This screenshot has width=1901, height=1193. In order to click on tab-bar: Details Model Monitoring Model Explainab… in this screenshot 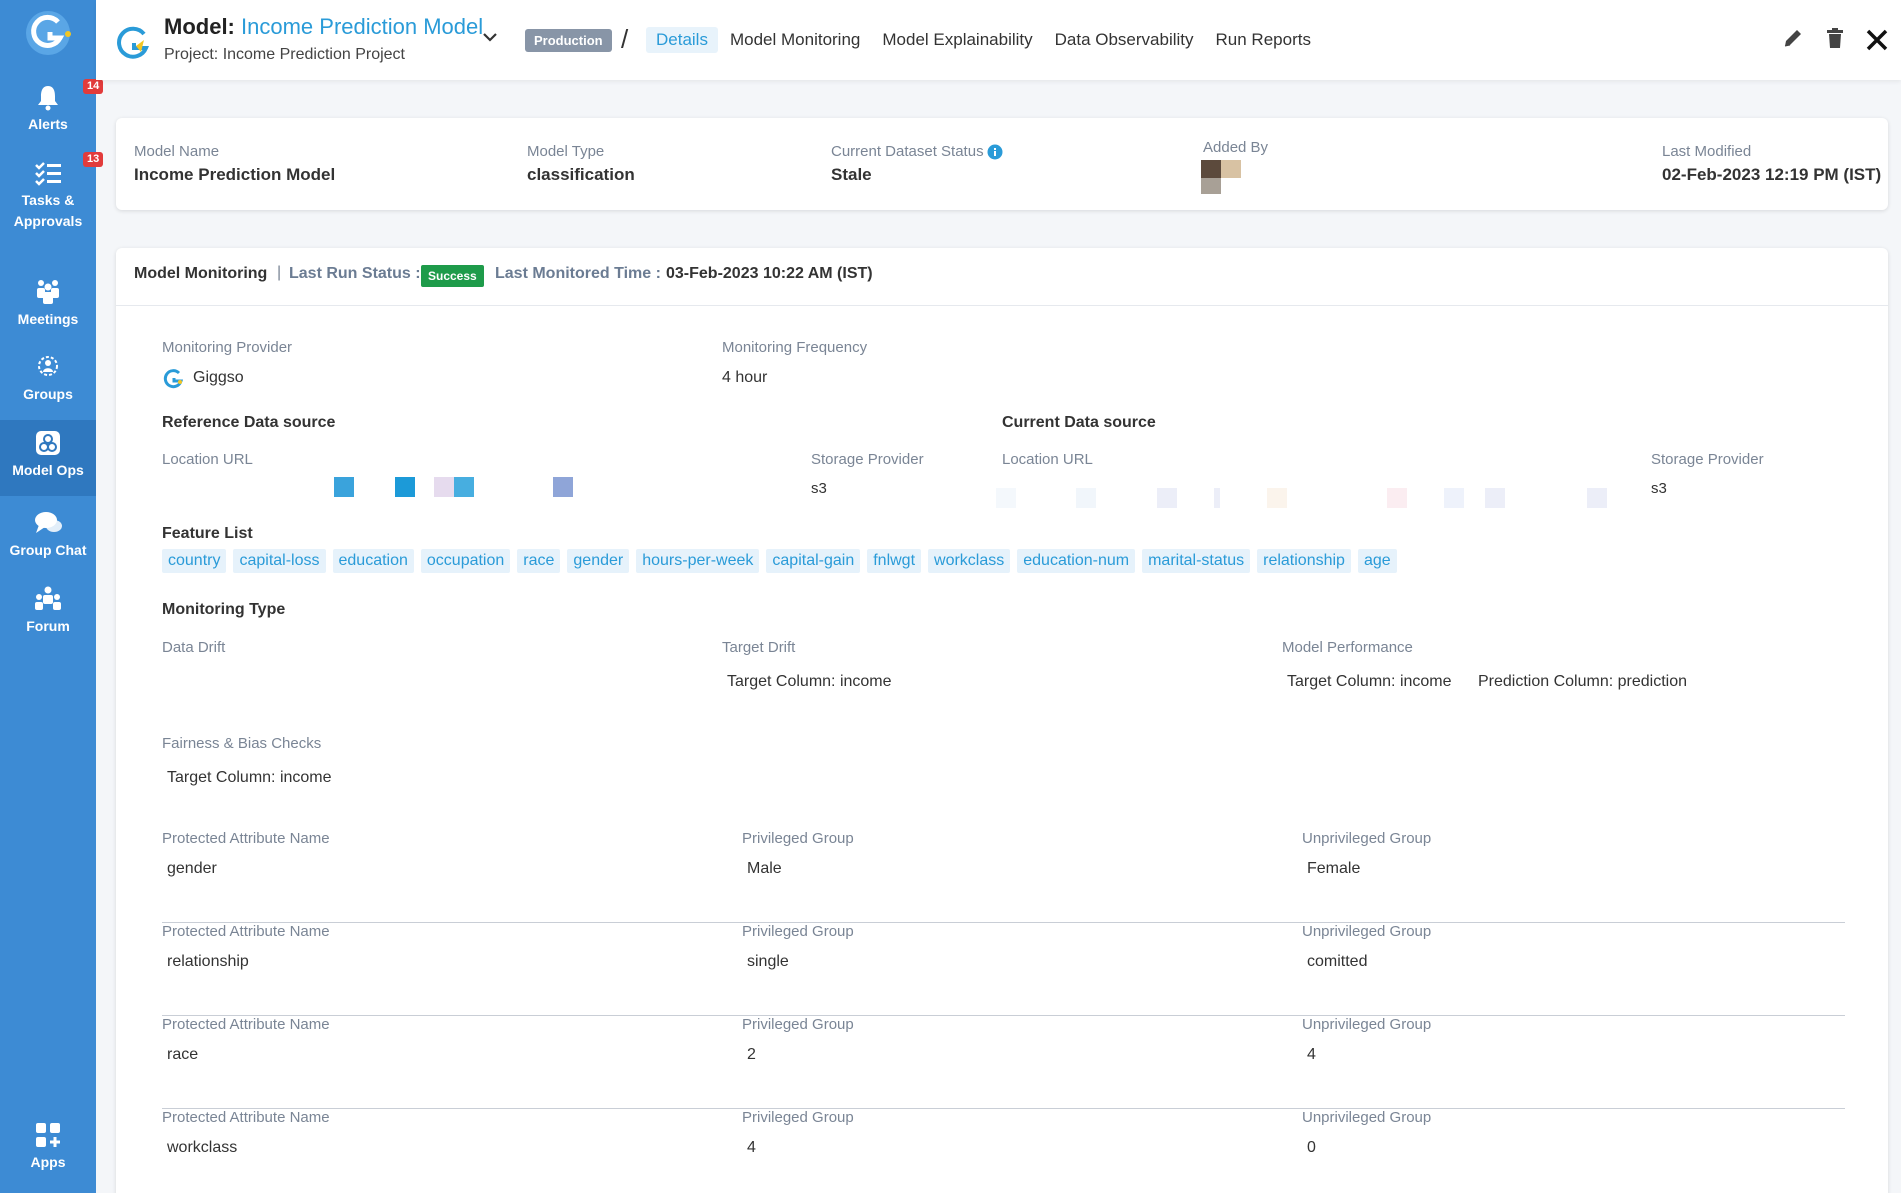, I will do `click(983, 40)`.